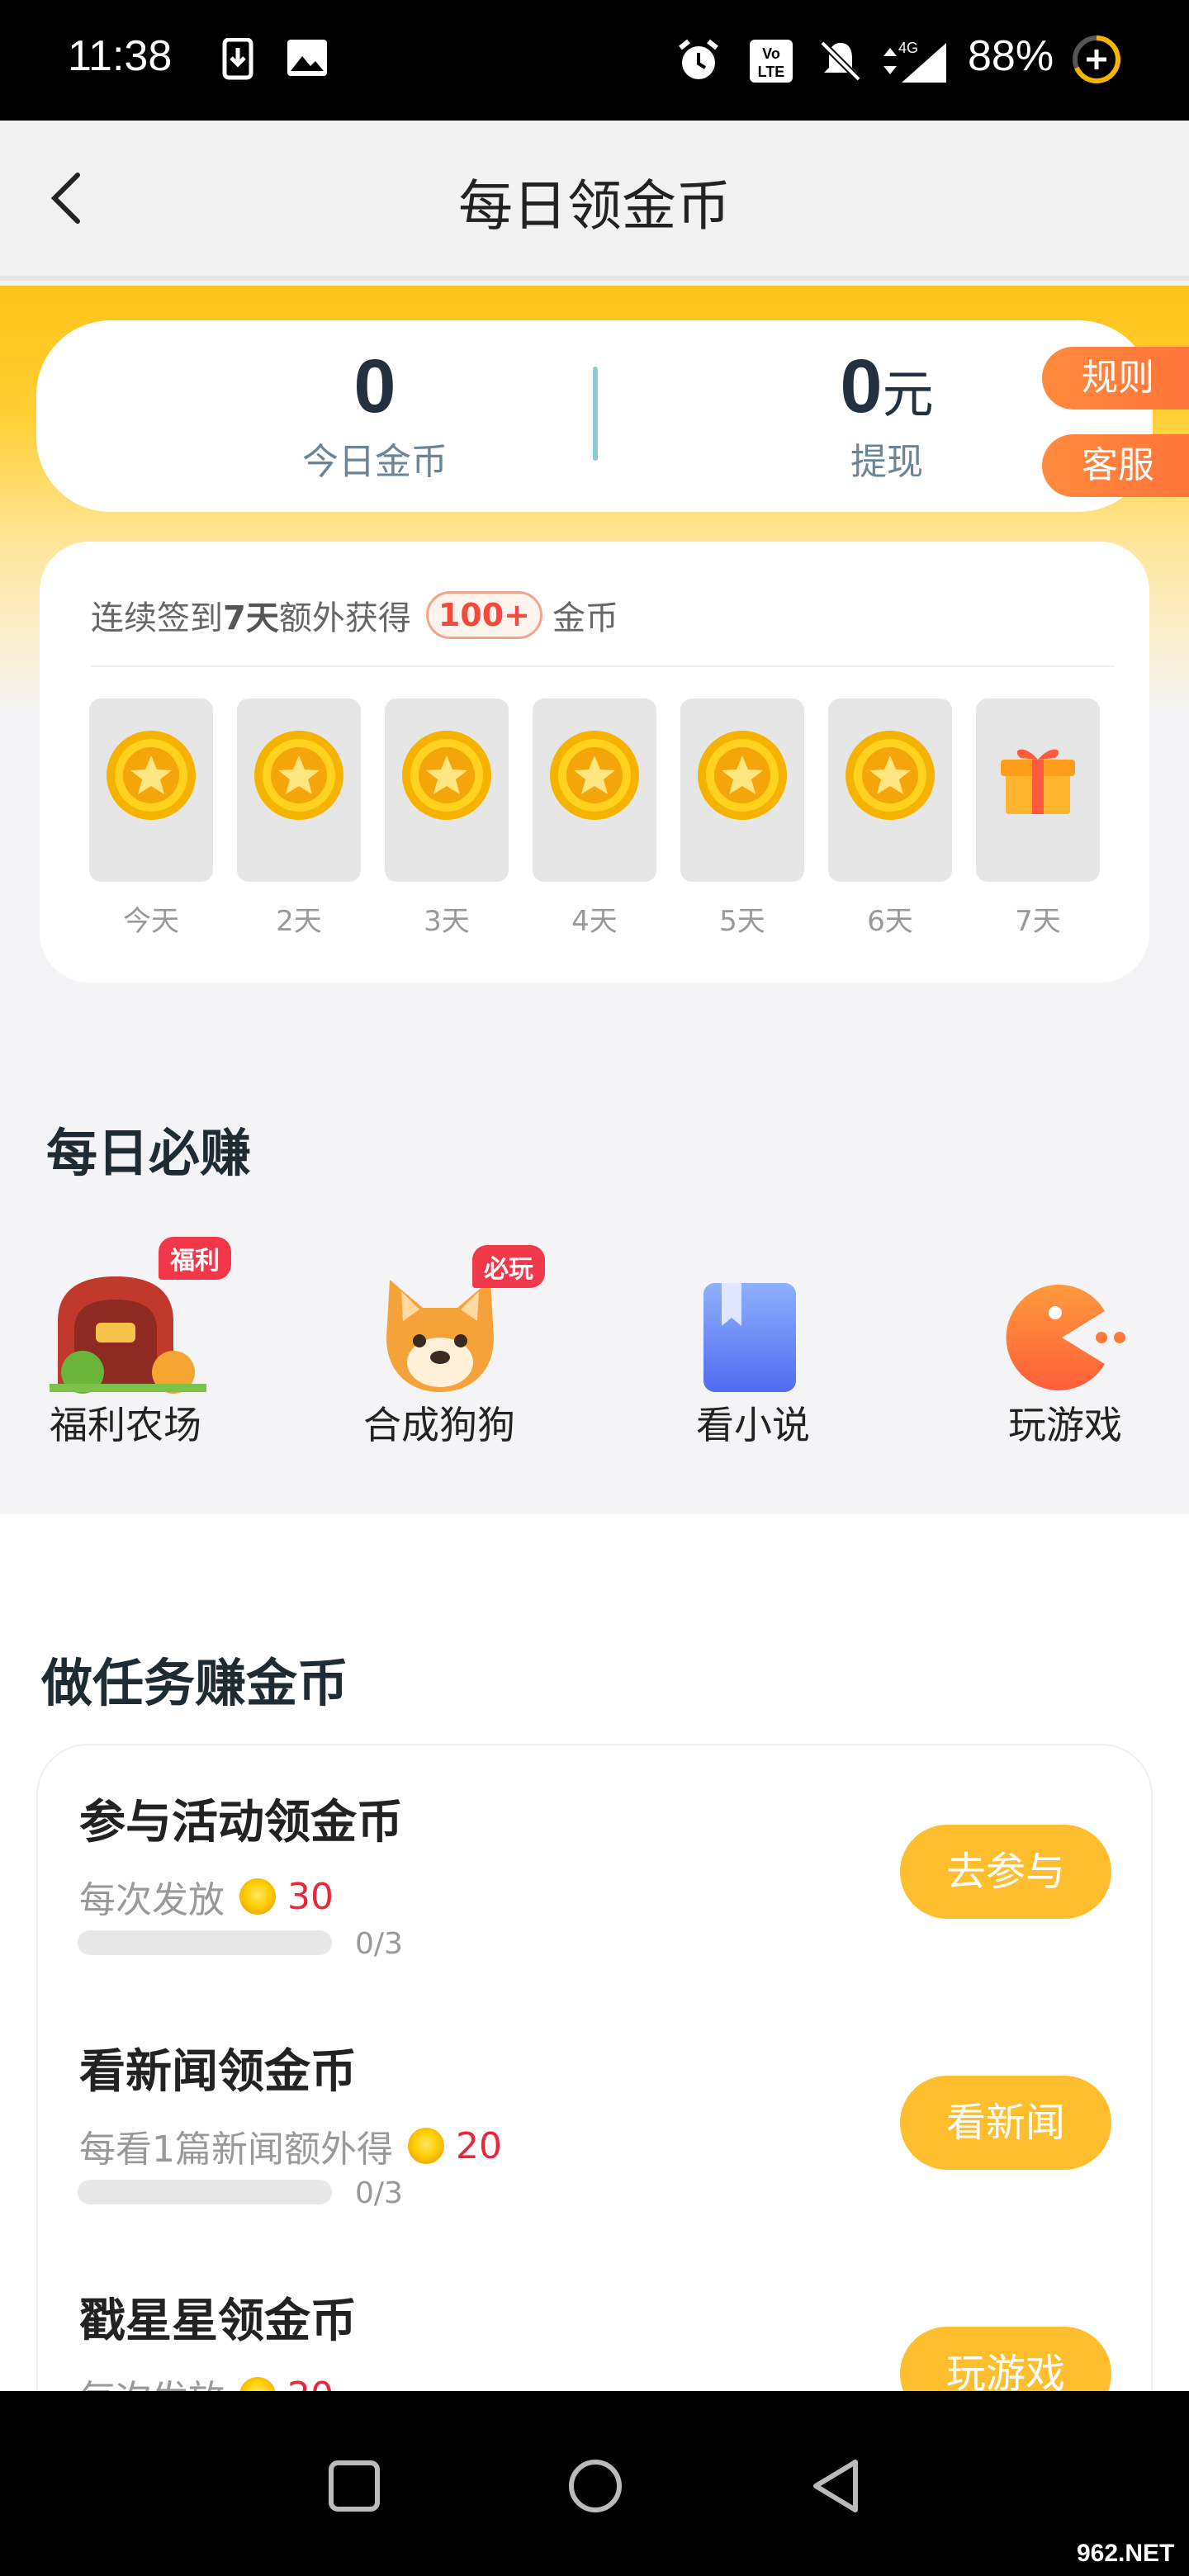 The height and width of the screenshot is (2576, 1189). I want to click on checkin-header: 连续签到 7天 额外获得 100+ 金币, so click(354, 615).